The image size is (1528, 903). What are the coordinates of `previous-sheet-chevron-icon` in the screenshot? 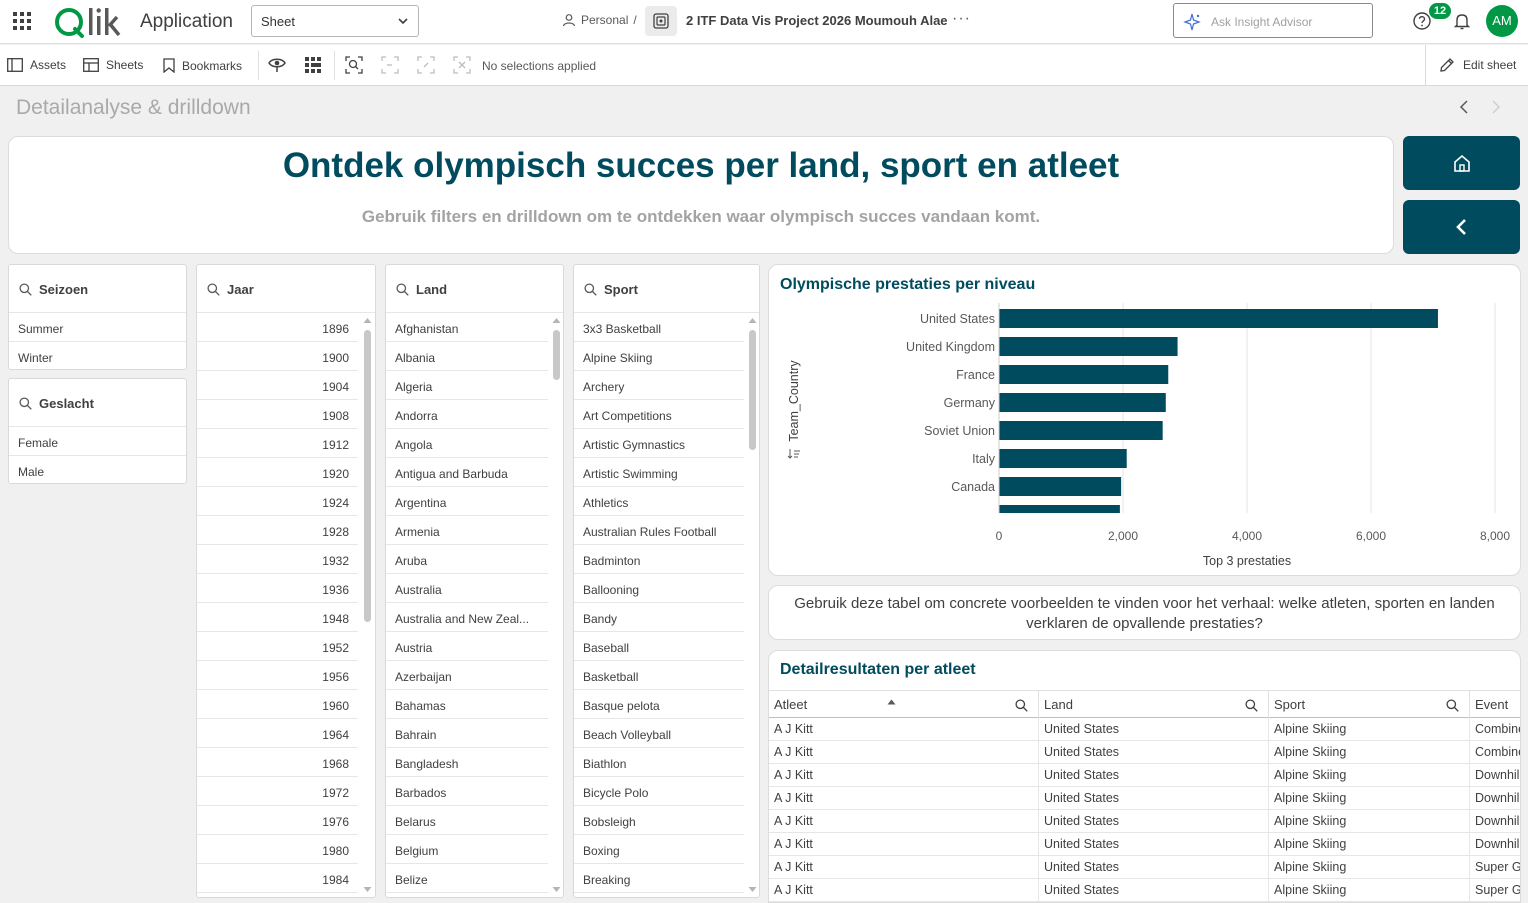 It's located at (1464, 107).